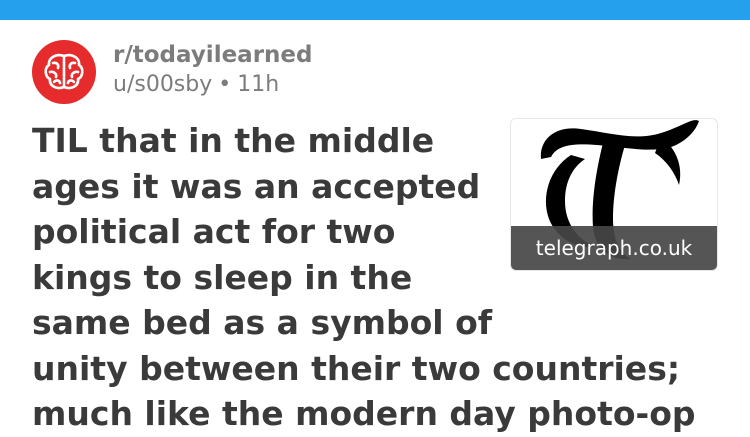 The width and height of the screenshot is (750, 437). I want to click on link-domain: telegraph.co.uk, so click(614, 248).